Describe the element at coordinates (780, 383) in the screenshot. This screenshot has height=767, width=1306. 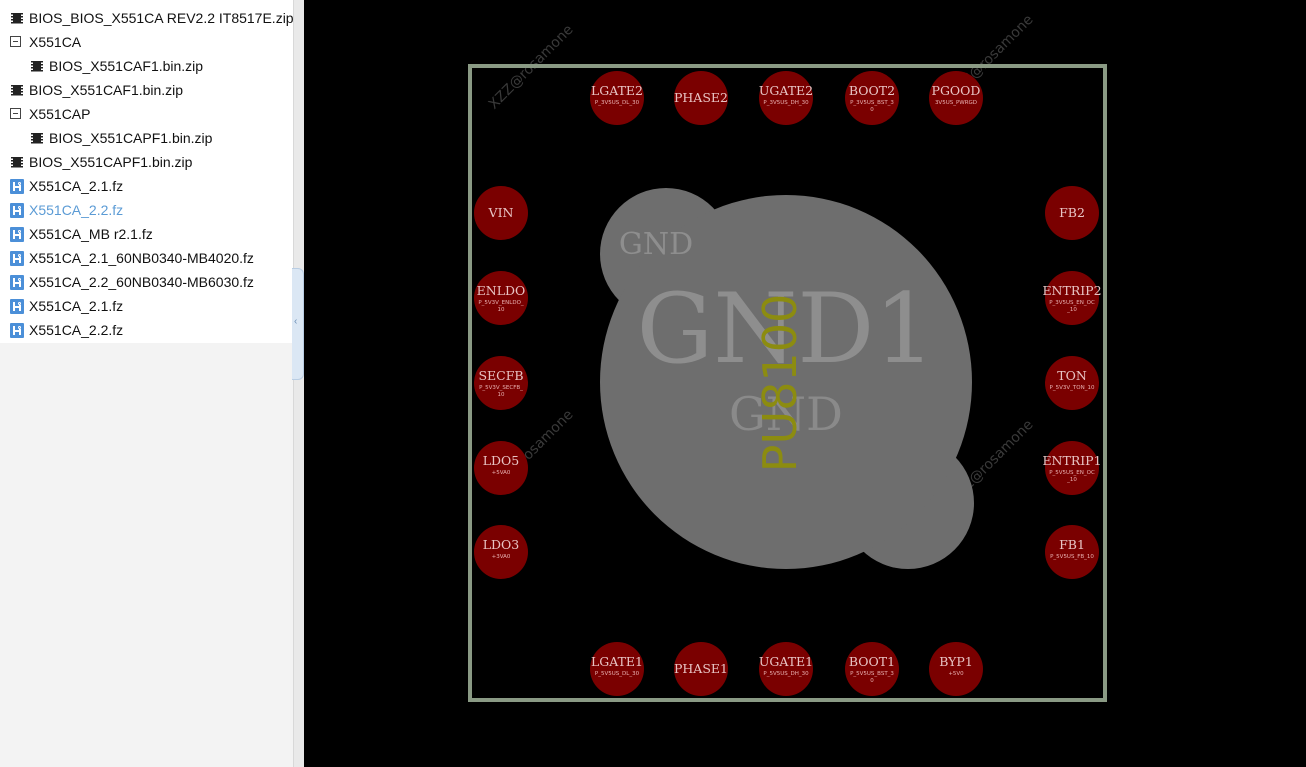
I see `component-ref-label: PU8100` at that location.